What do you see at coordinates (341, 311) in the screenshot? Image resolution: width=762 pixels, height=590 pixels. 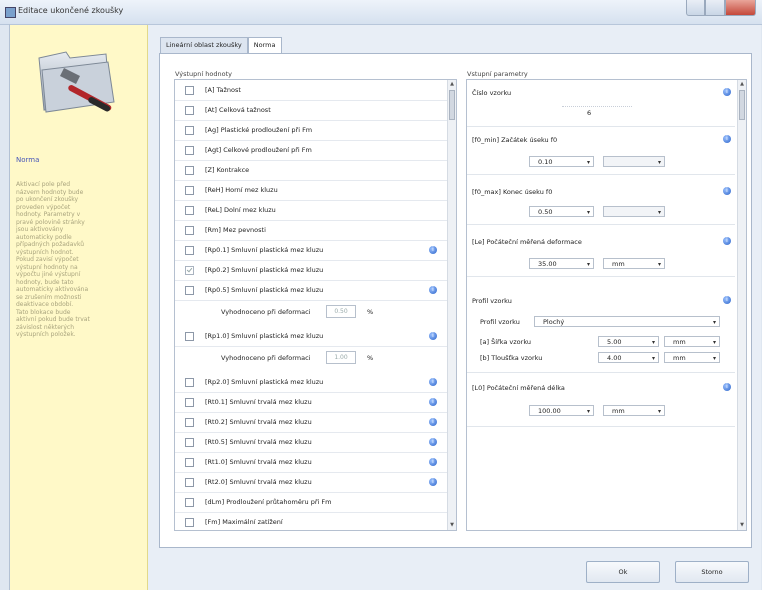 I see `deformation-input: 0.50` at bounding box center [341, 311].